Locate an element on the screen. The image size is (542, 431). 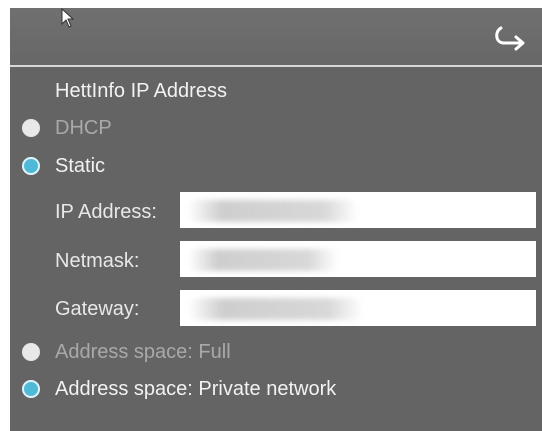
radio-dhcp: DHCP is located at coordinates (67, 128).